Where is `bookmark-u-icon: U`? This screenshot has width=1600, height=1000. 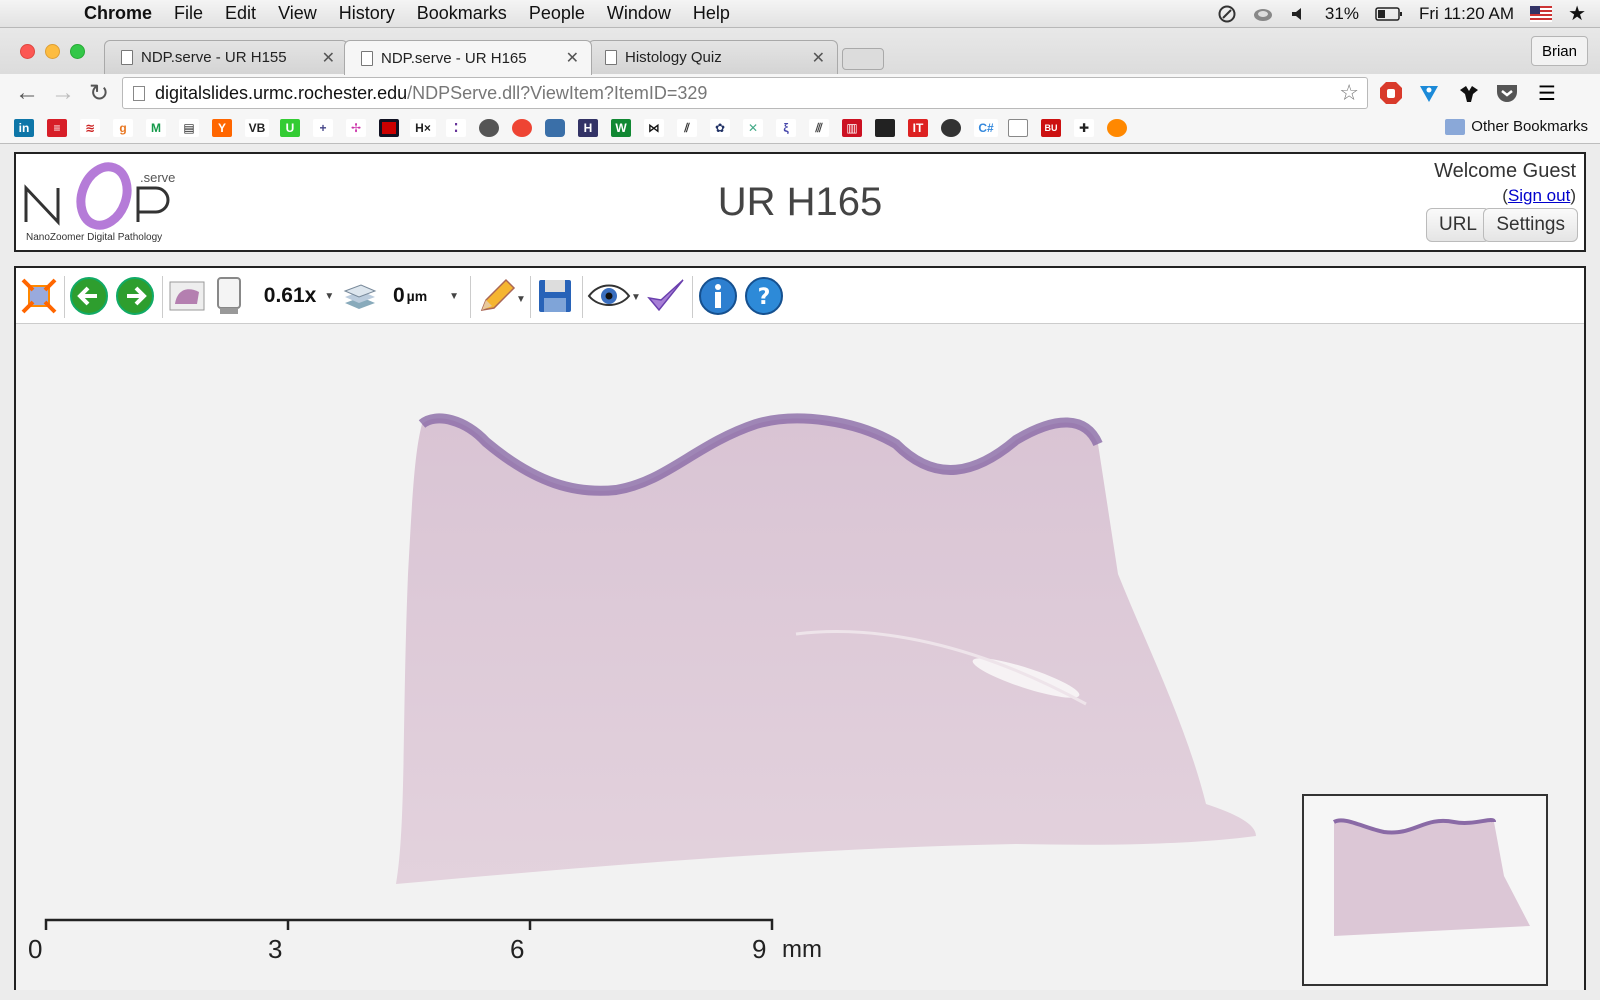
bookmark-u-icon: U is located at coordinates (290, 128).